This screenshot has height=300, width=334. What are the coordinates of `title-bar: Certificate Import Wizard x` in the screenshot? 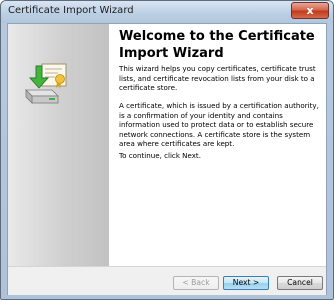 It's located at (167, 12).